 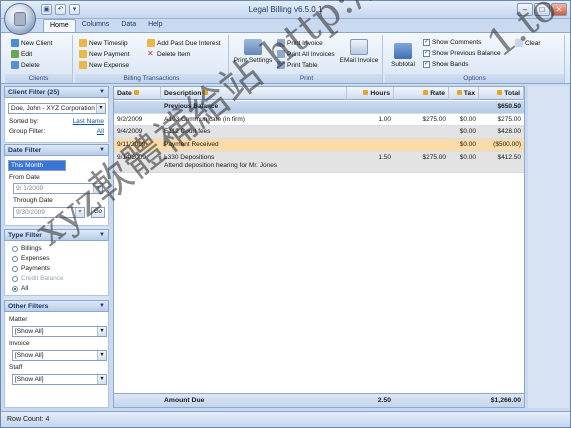 I want to click on show-comments-checkbox: ✓ Show Comments, so click(x=452, y=42).